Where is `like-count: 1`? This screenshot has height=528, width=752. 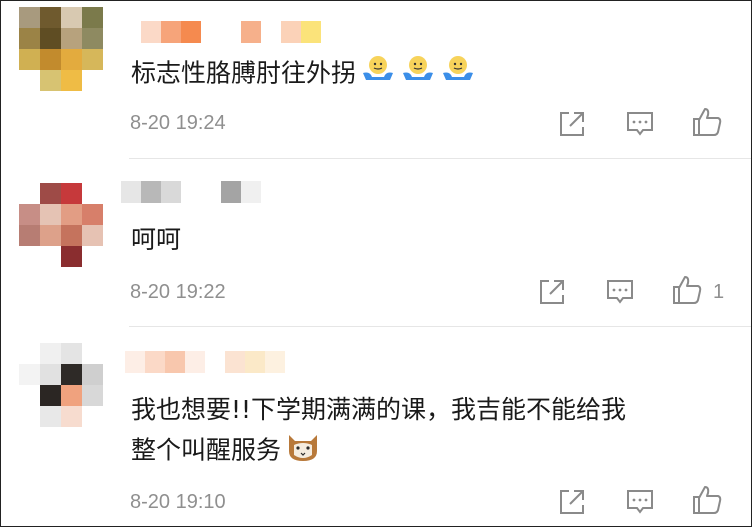
like-count: 1 is located at coordinates (719, 292).